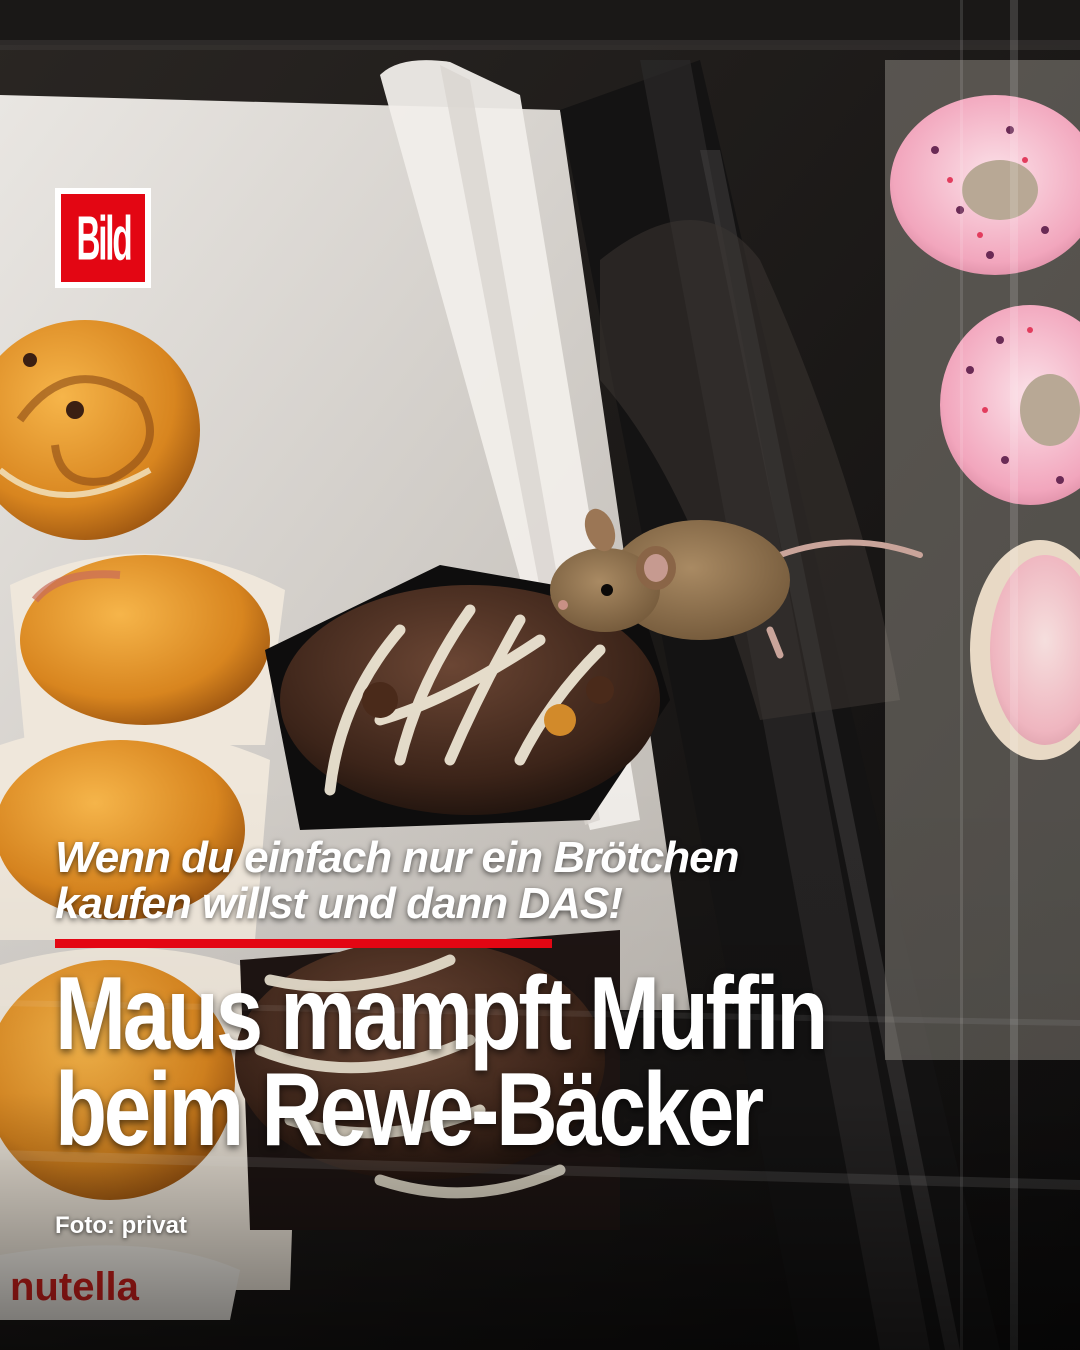  I want to click on headline: Maus mampft Muffin beim Rewe-Bäcker, so click(545, 1062).